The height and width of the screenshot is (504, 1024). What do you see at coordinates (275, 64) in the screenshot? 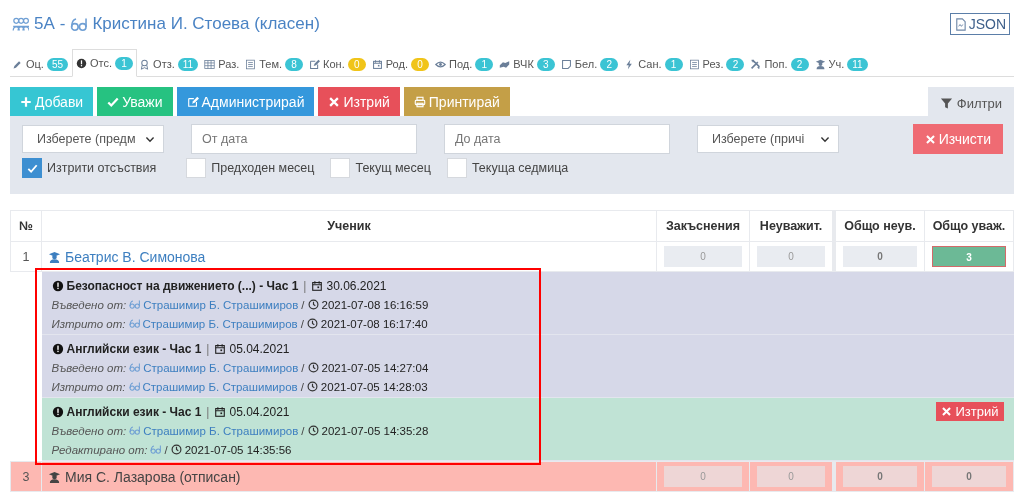
I see `tab: Тем. 8` at bounding box center [275, 64].